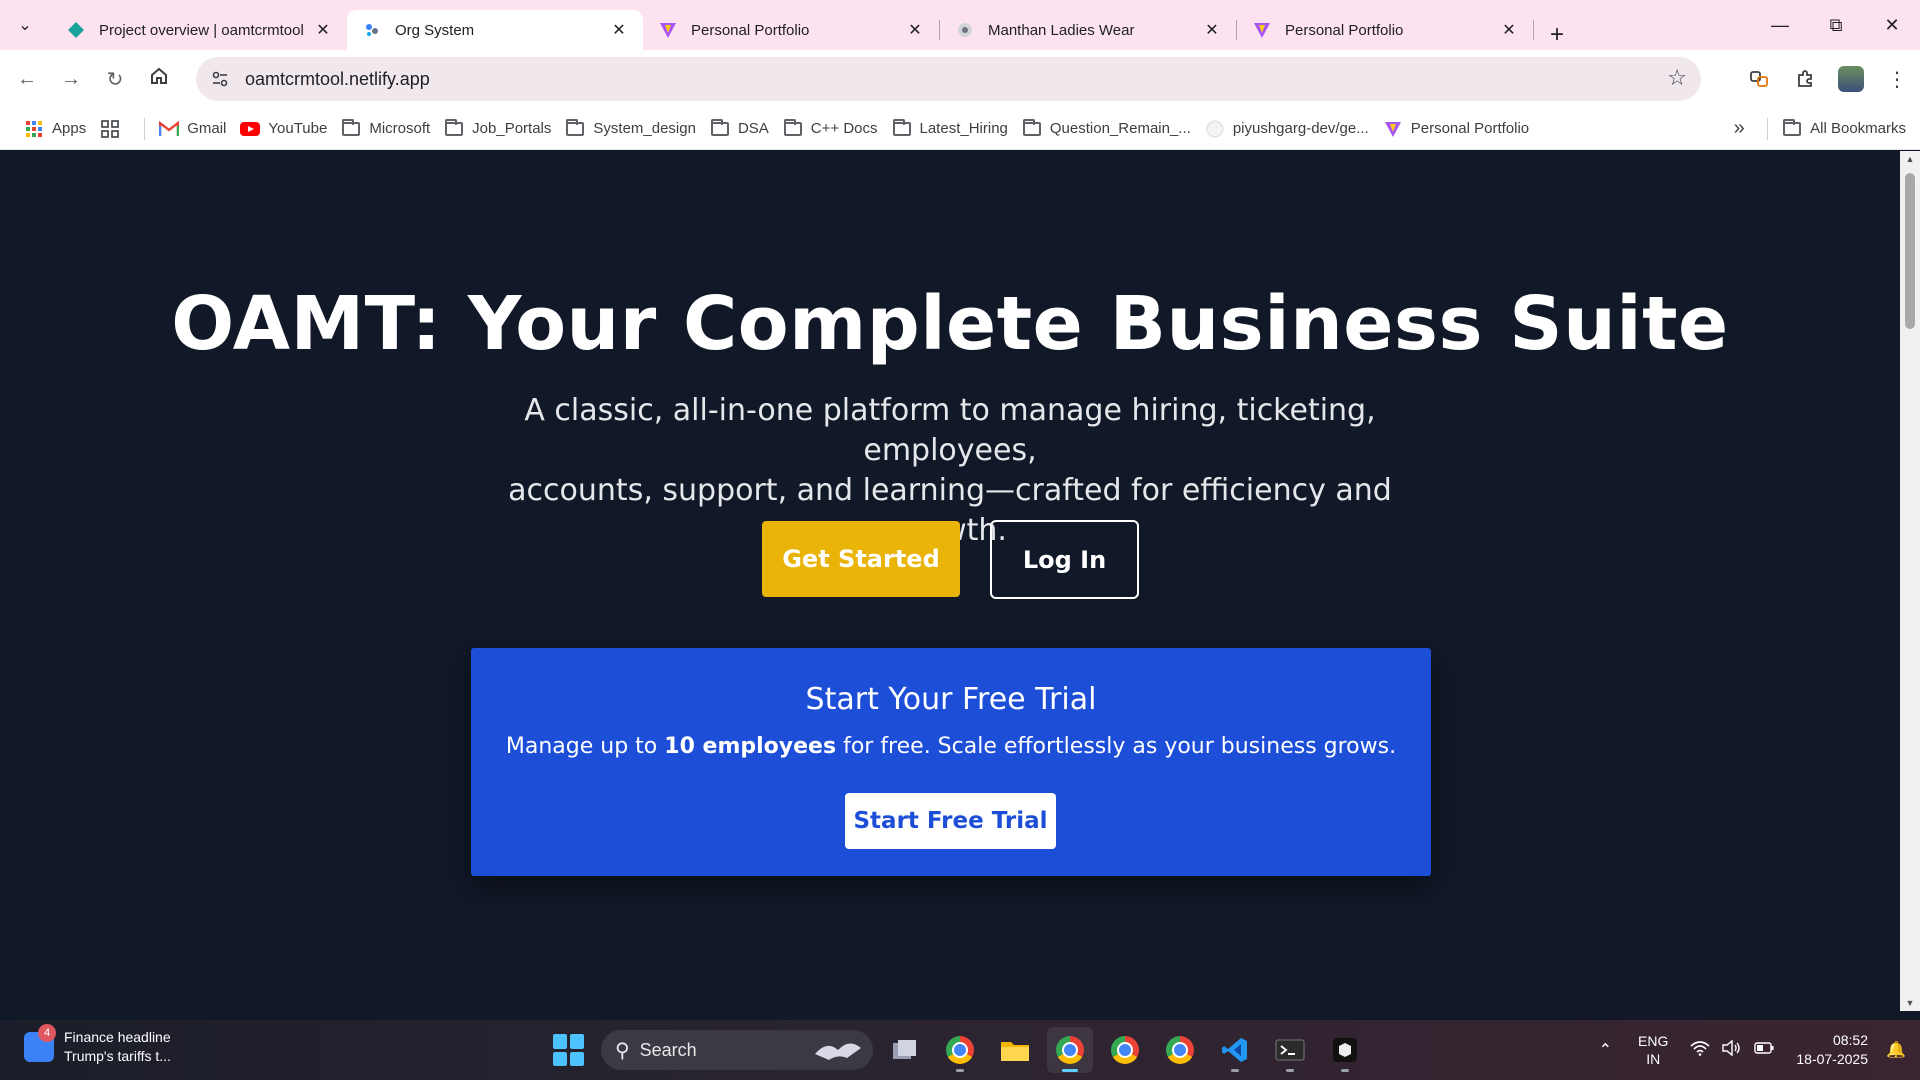 Image resolution: width=1920 pixels, height=1080 pixels. Describe the element at coordinates (1470, 128) in the screenshot. I see `bookmark-label: Personal Portfolio` at that location.